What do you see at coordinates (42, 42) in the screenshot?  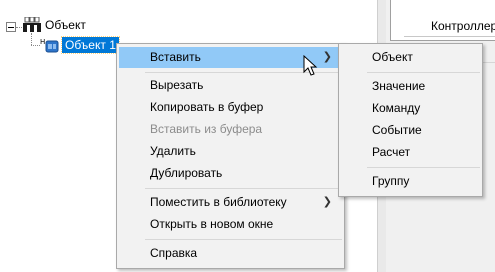 I see `svg-text: H` at bounding box center [42, 42].